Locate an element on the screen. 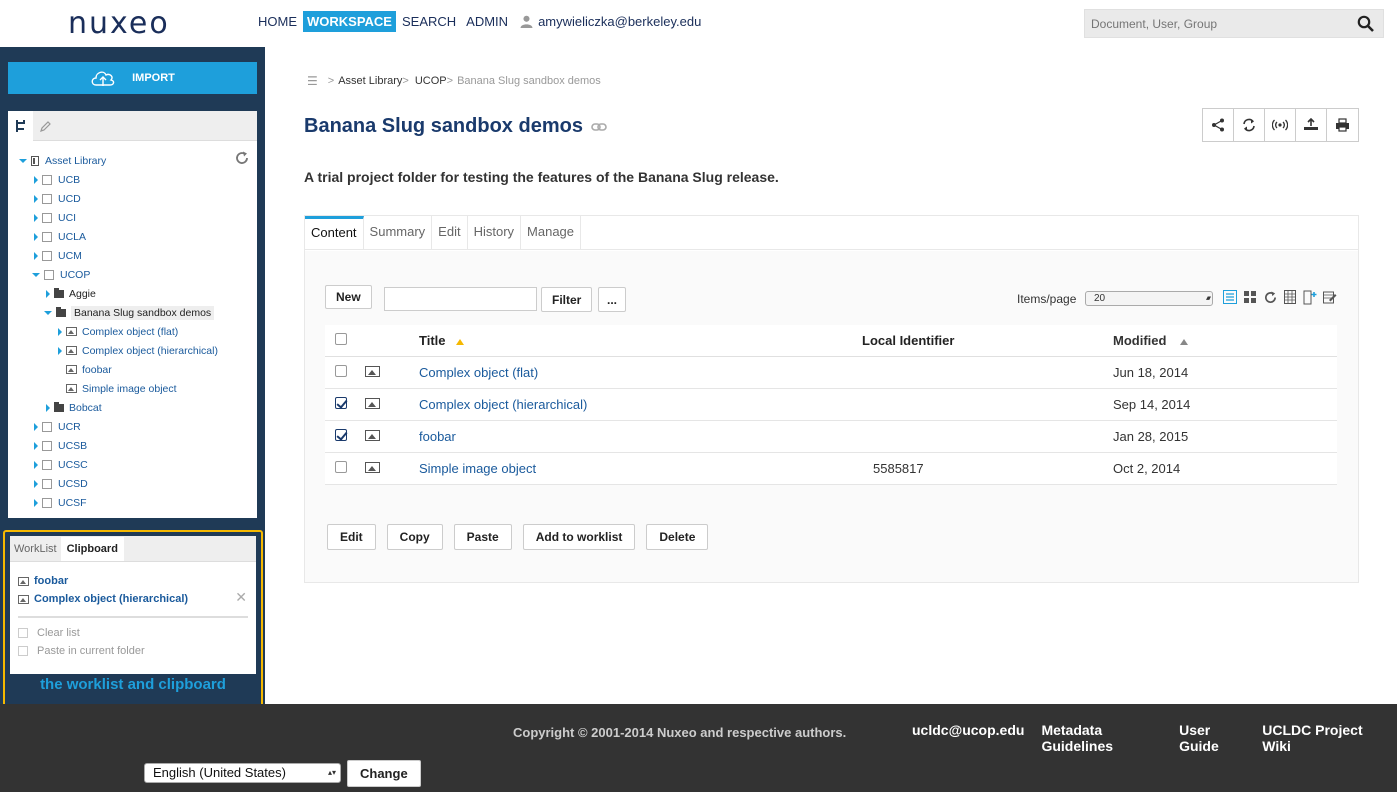 The width and height of the screenshot is (1397, 792). row-title-link: Complex object (hierarchical) is located at coordinates (640, 404).